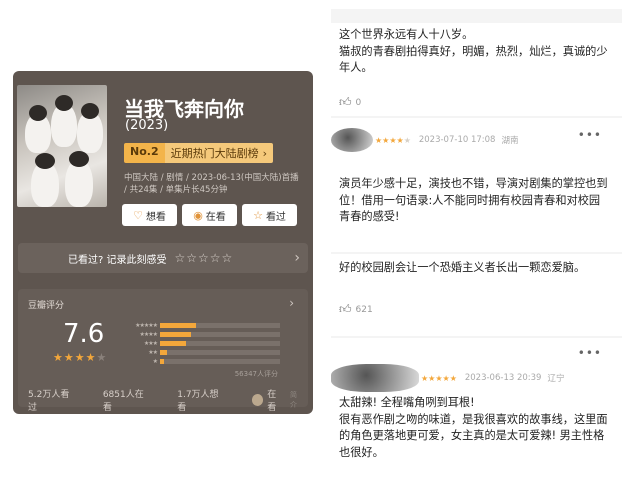  I want to click on heart-icon: ♡, so click(138, 215).